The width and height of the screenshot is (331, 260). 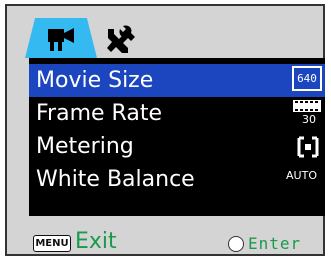 I want to click on tab-settings, so click(x=121, y=38).